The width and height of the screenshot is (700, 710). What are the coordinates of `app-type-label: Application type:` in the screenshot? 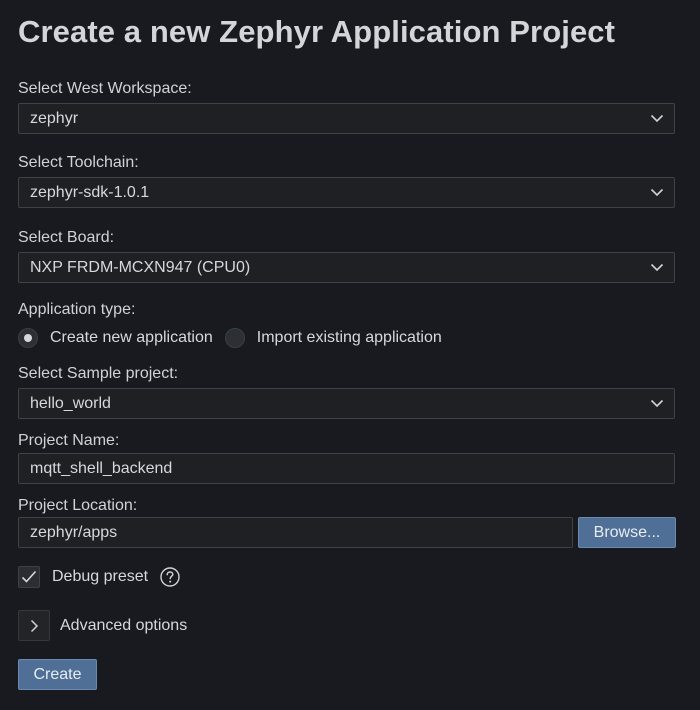 It's located at (77, 309).